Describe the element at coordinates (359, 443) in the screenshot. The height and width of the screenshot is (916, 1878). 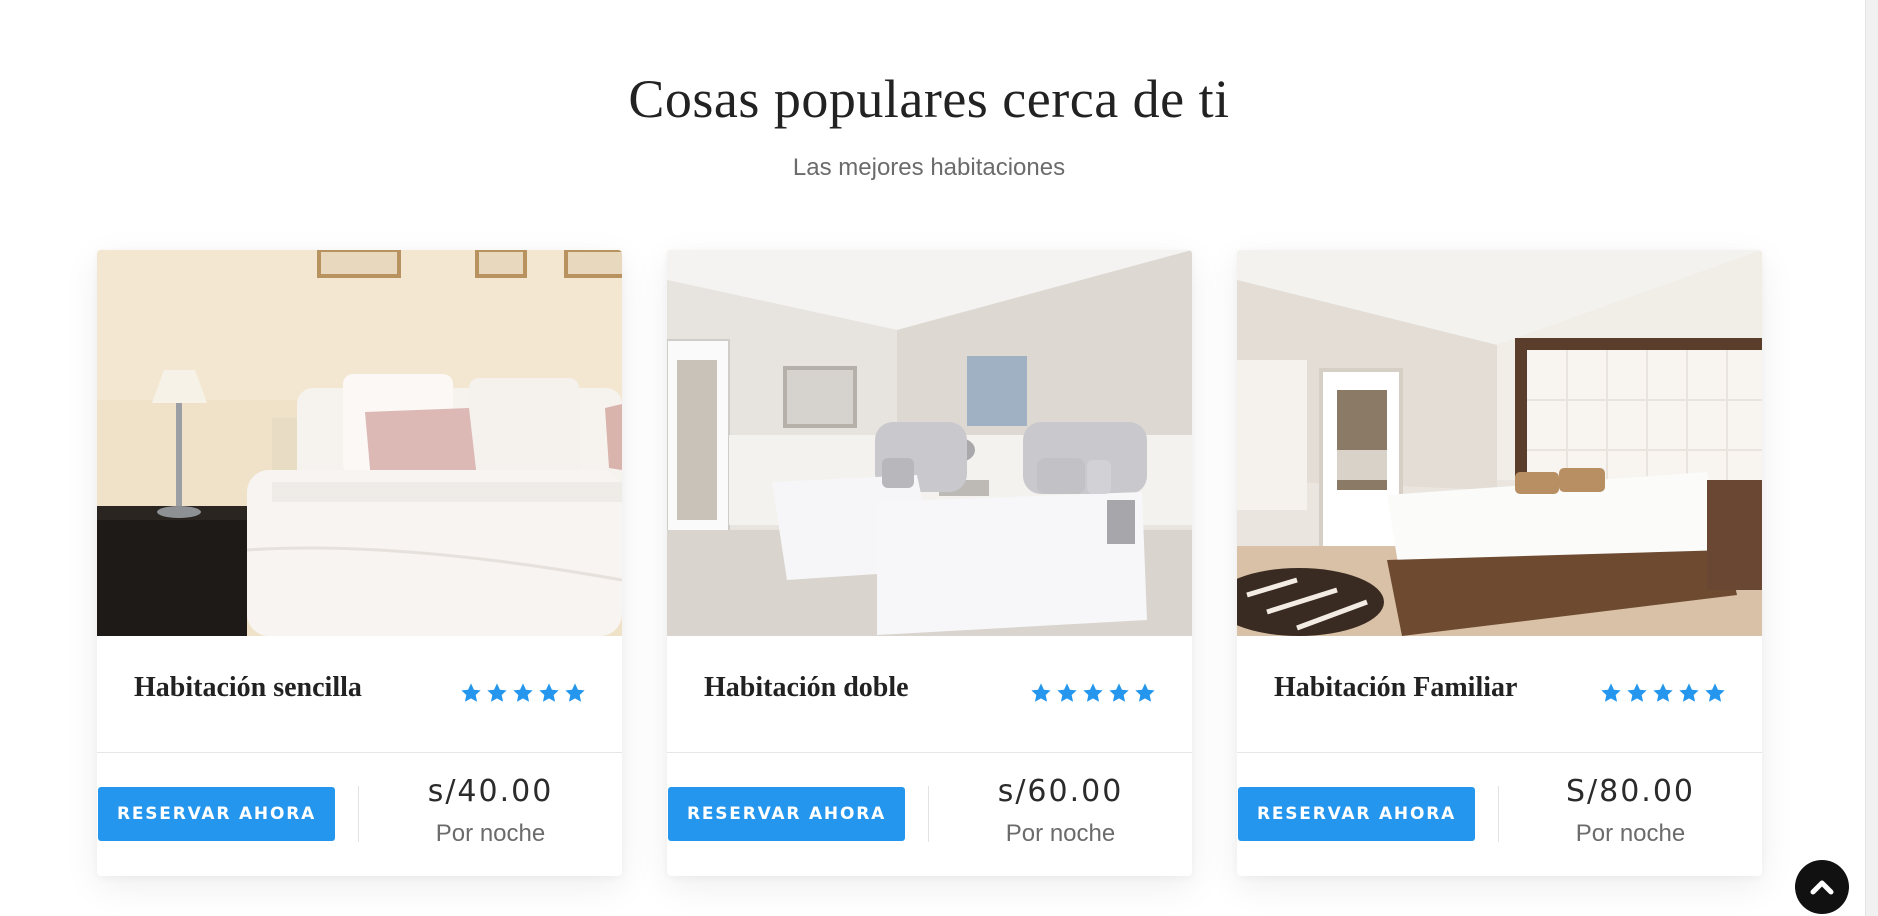
I see `room-image-single` at that location.